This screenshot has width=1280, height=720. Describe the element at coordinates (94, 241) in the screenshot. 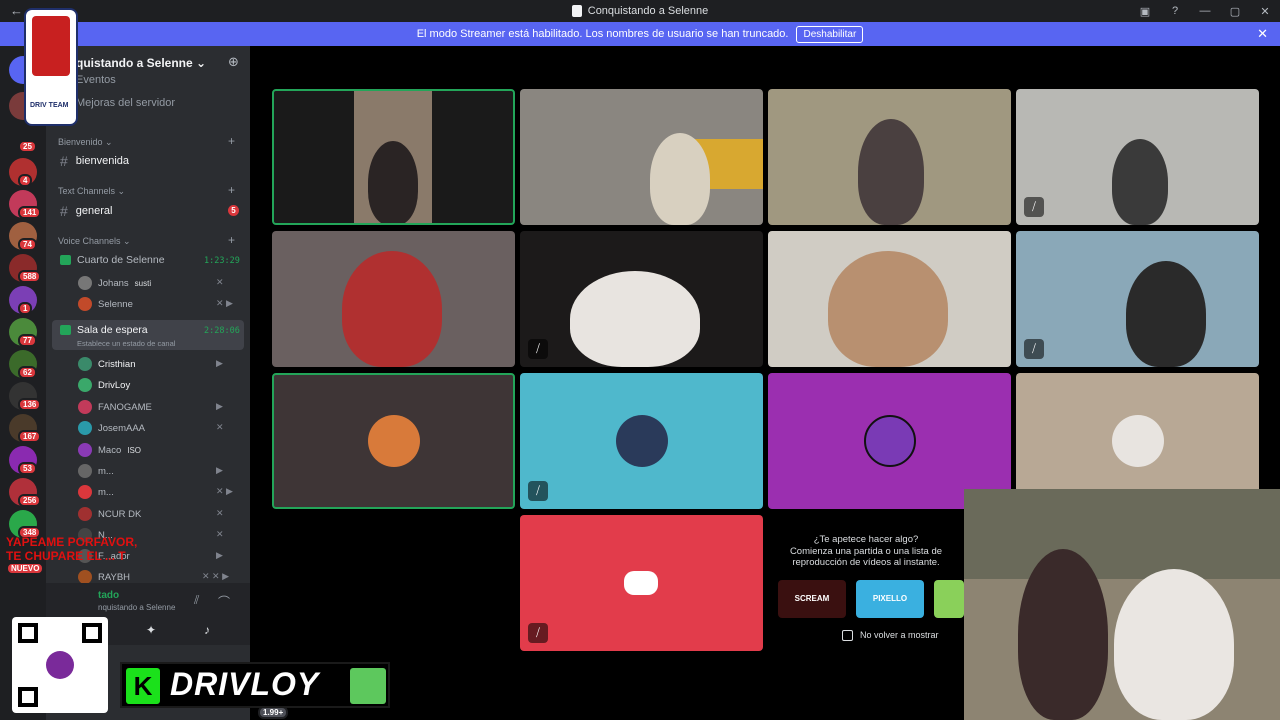

I see `category-voice: Voice Channels ⌄` at that location.